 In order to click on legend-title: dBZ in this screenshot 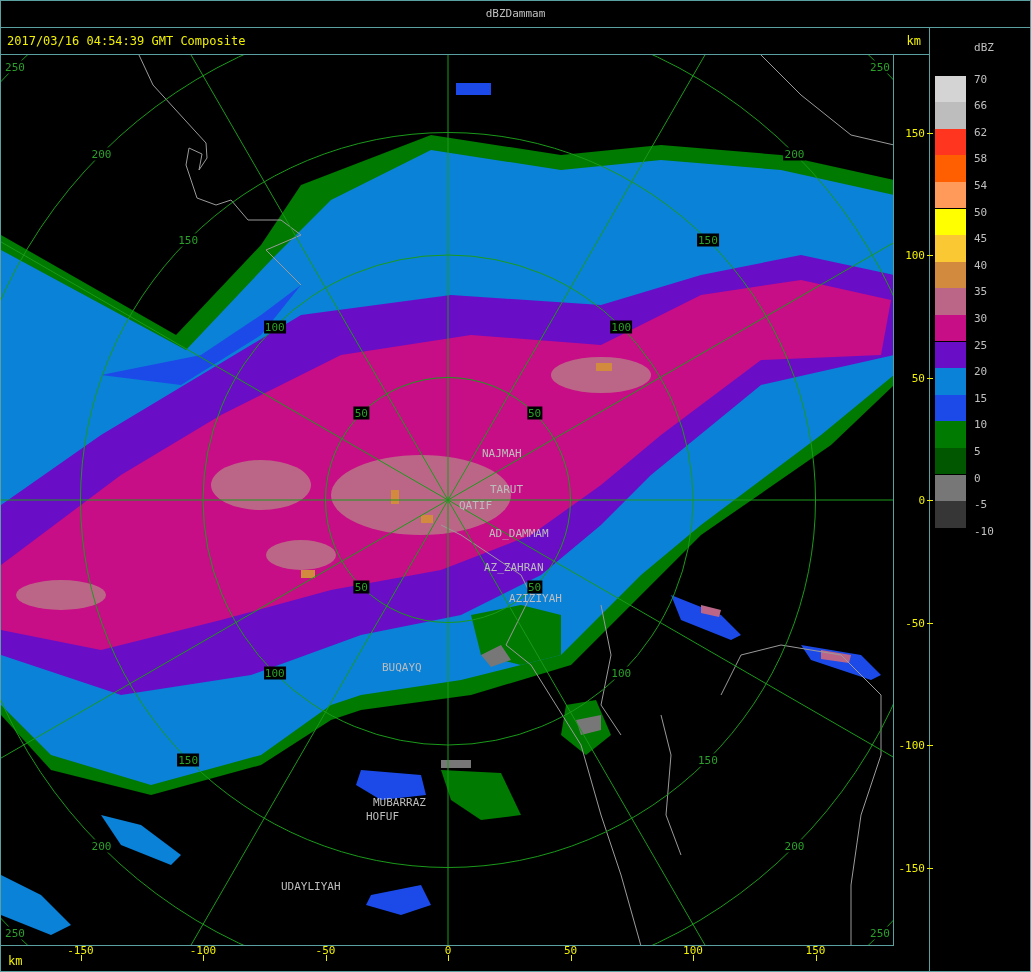, I will do `click(984, 48)`.